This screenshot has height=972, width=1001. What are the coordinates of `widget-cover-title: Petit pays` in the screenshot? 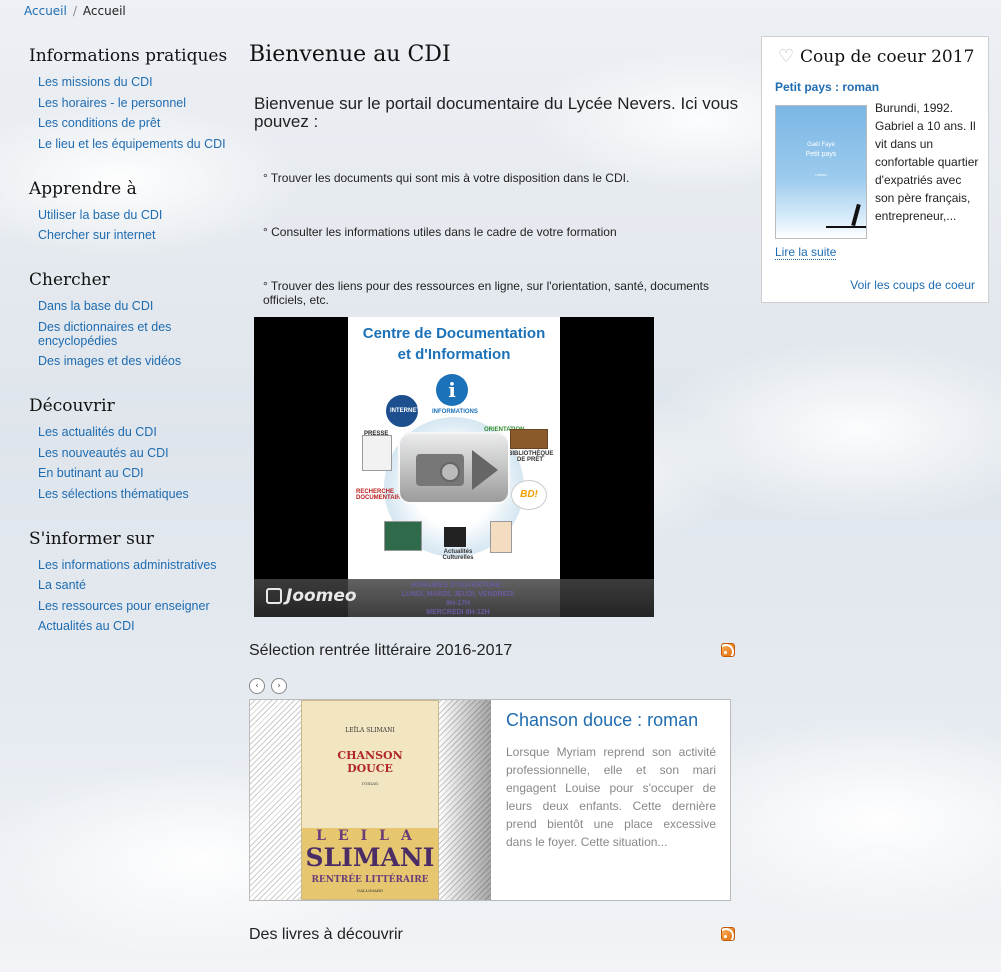 It's located at (821, 154).